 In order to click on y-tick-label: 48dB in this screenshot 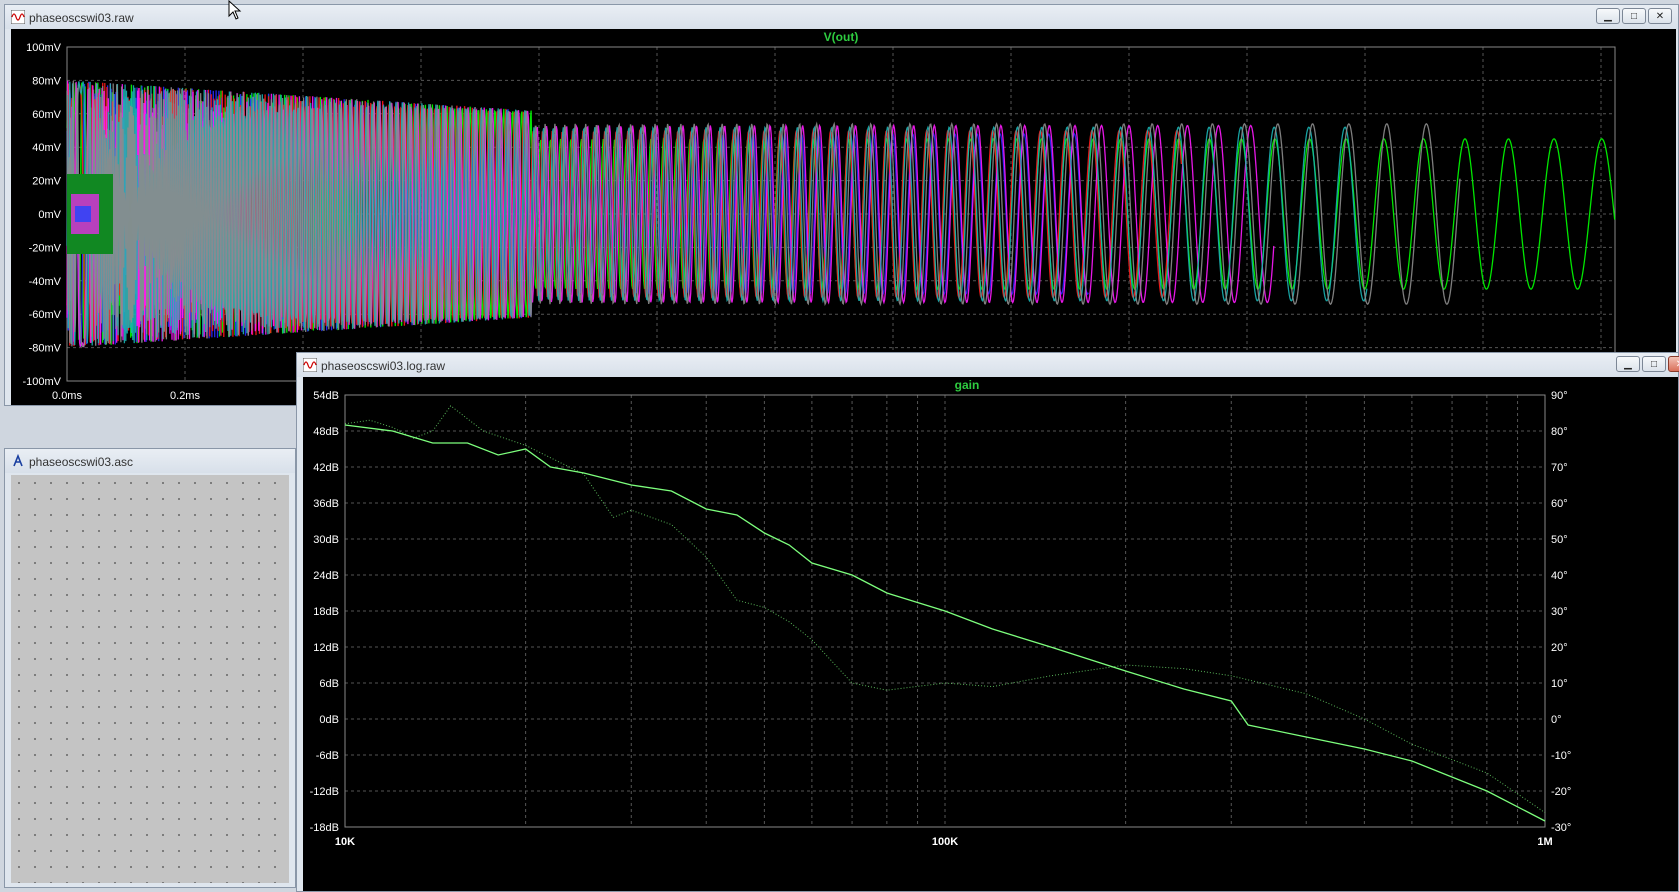, I will do `click(326, 432)`.